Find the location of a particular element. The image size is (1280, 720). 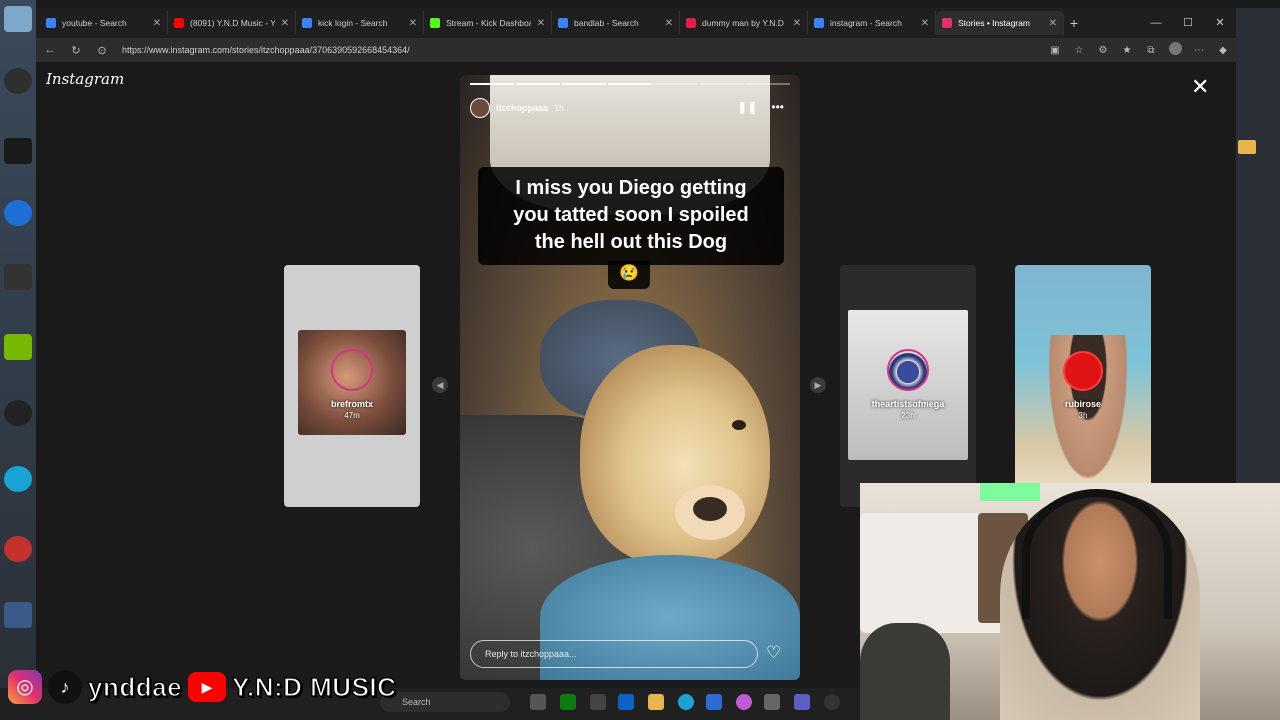

story-controls: ❚❚ ••• is located at coordinates (760, 107).